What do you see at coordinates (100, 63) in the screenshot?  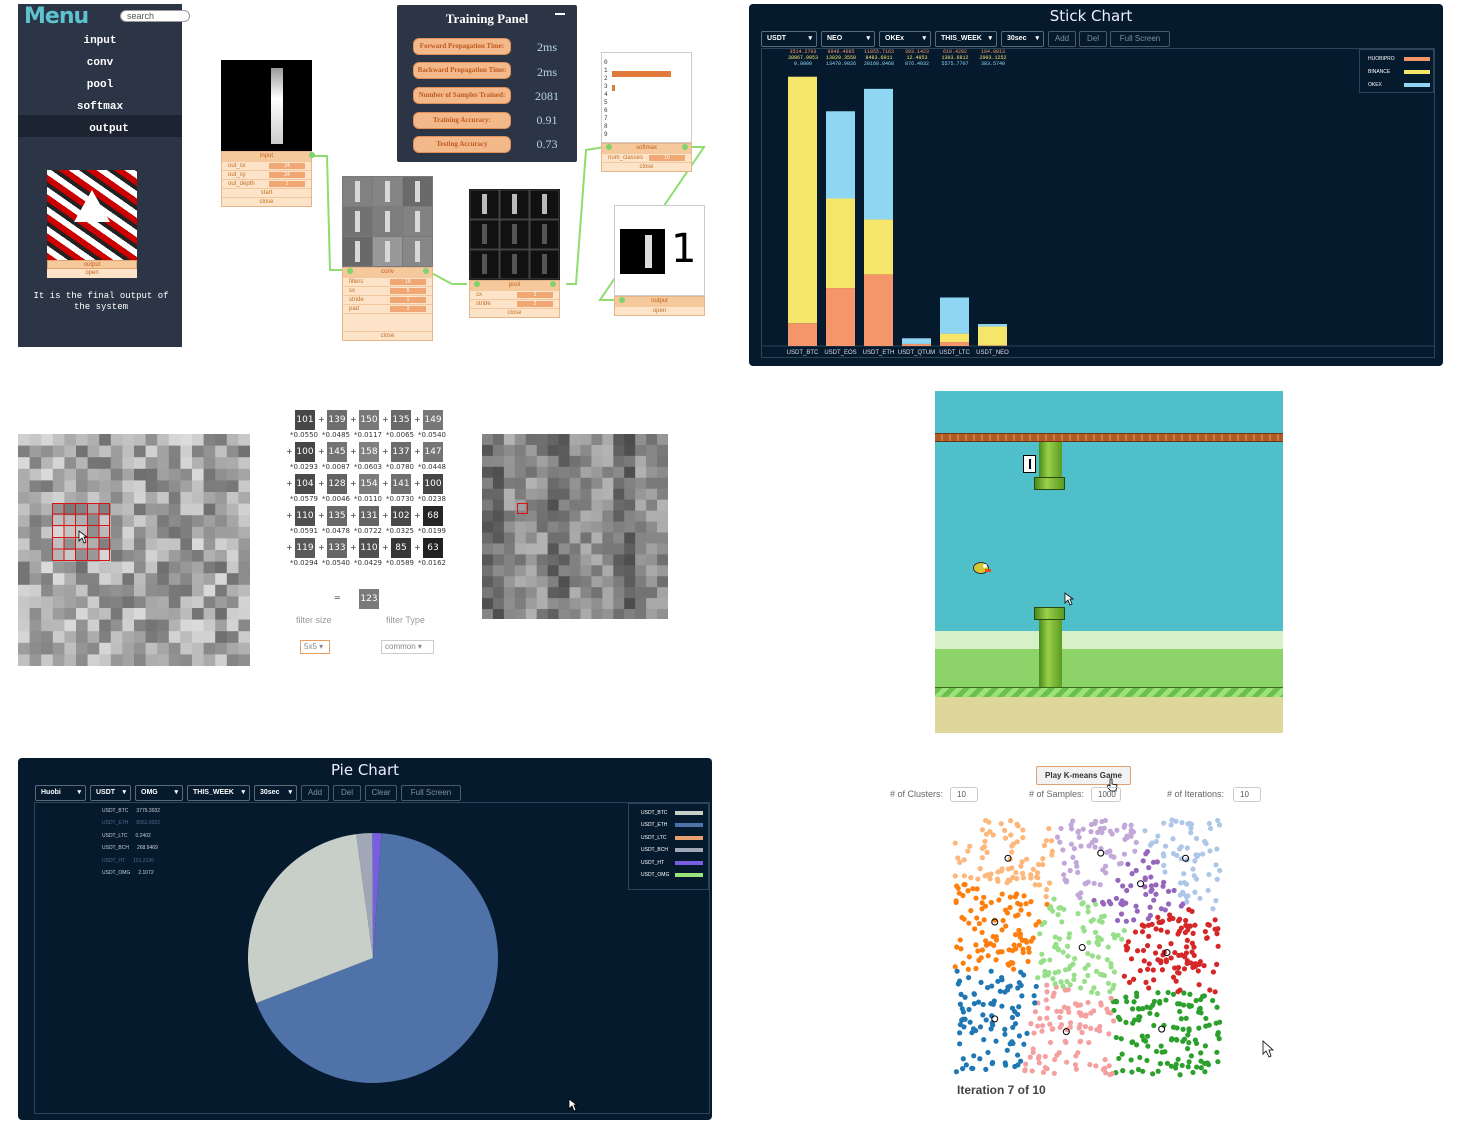 I see `menu-item-conv: conv` at bounding box center [100, 63].